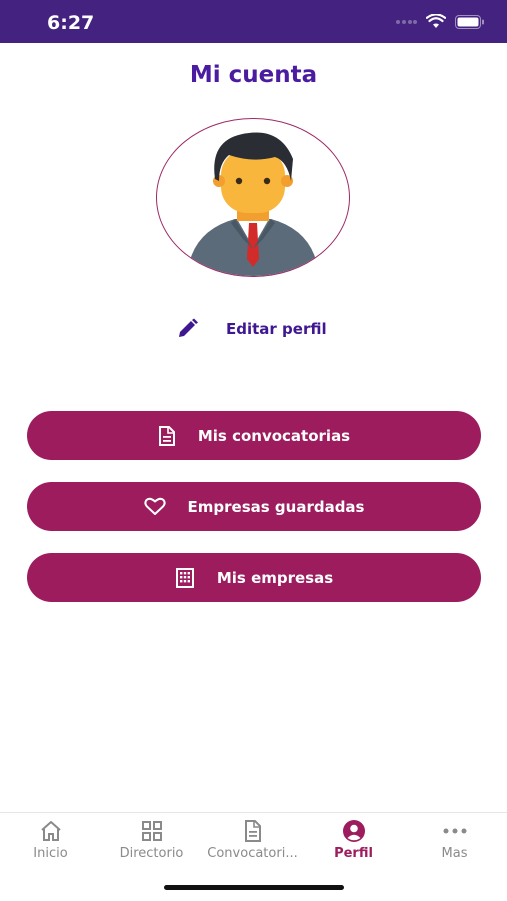 The image size is (507, 901). I want to click on user-circle-icon, so click(353, 831).